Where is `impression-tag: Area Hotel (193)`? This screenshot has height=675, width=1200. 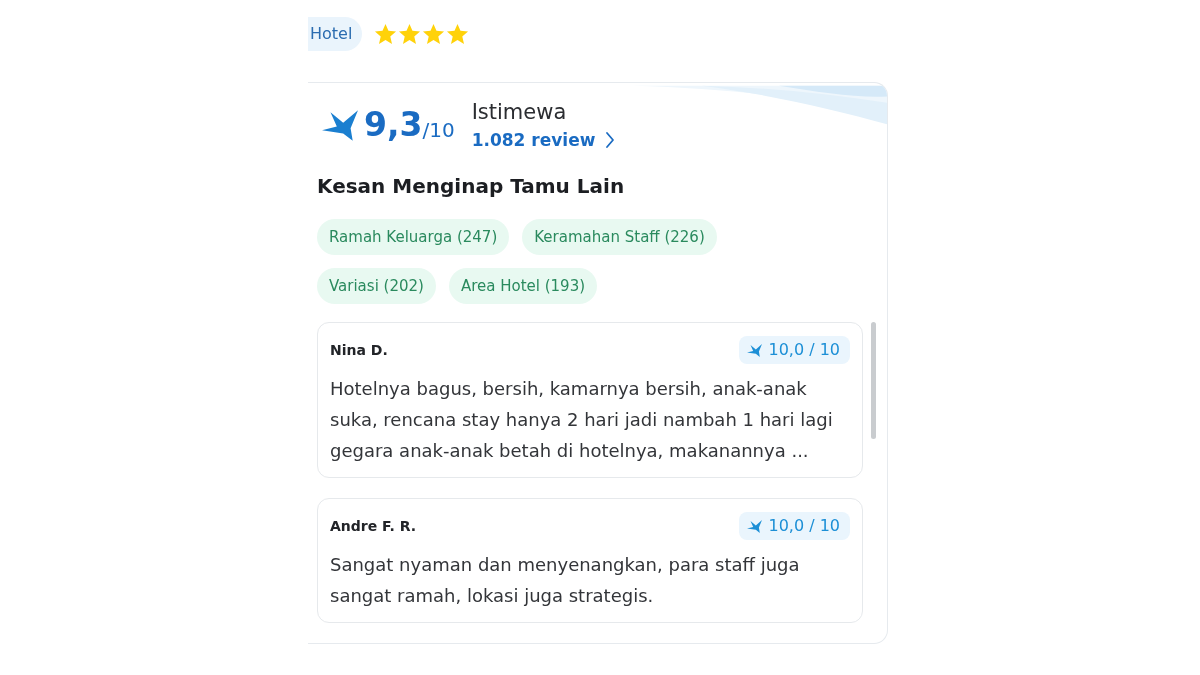 impression-tag: Area Hotel (193) is located at coordinates (523, 286).